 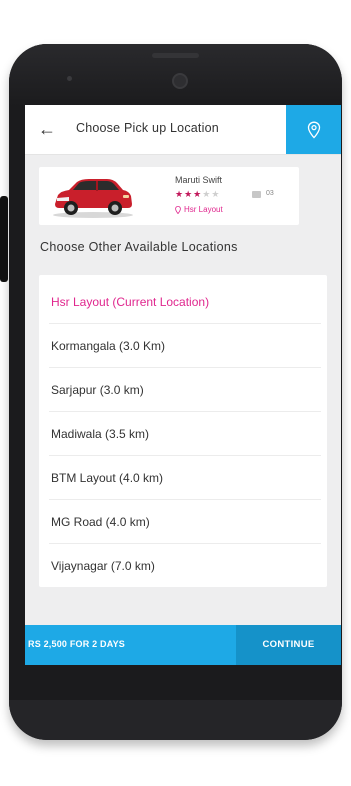 What do you see at coordinates (169, 196) in the screenshot?
I see `car-summary-card: Maruti Swift ★★★★★ 03 Hsr Layout` at bounding box center [169, 196].